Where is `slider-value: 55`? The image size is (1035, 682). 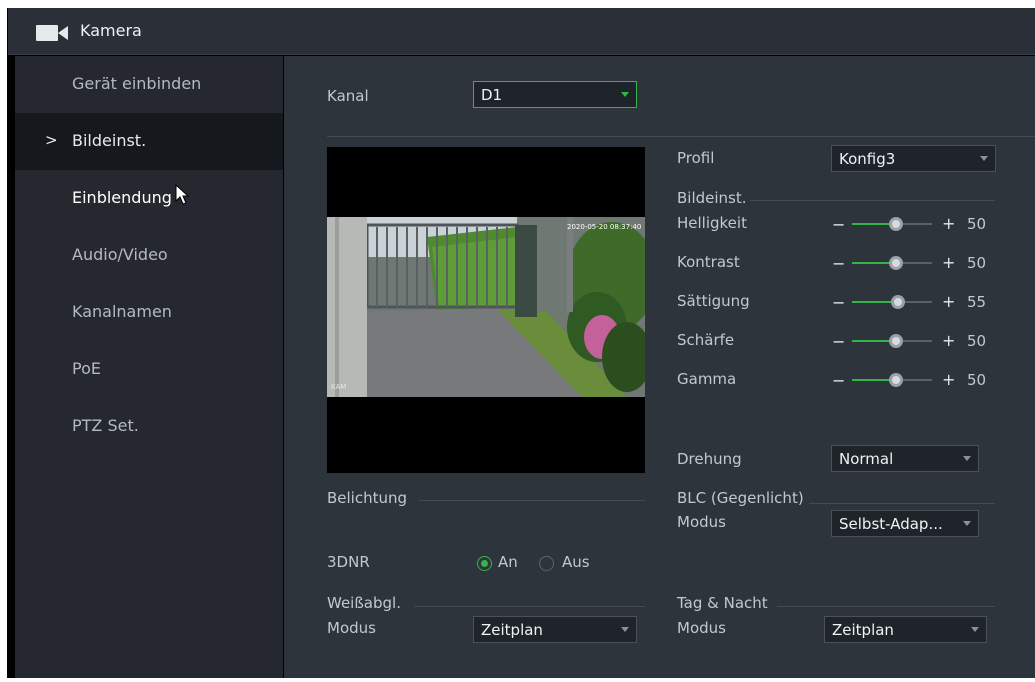 slider-value: 55 is located at coordinates (977, 302).